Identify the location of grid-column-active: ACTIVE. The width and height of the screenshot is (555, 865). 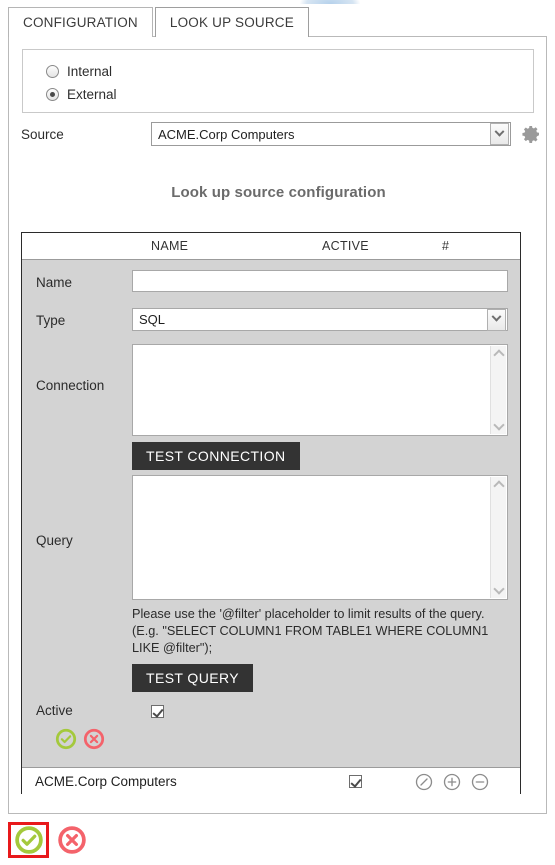
(345, 246).